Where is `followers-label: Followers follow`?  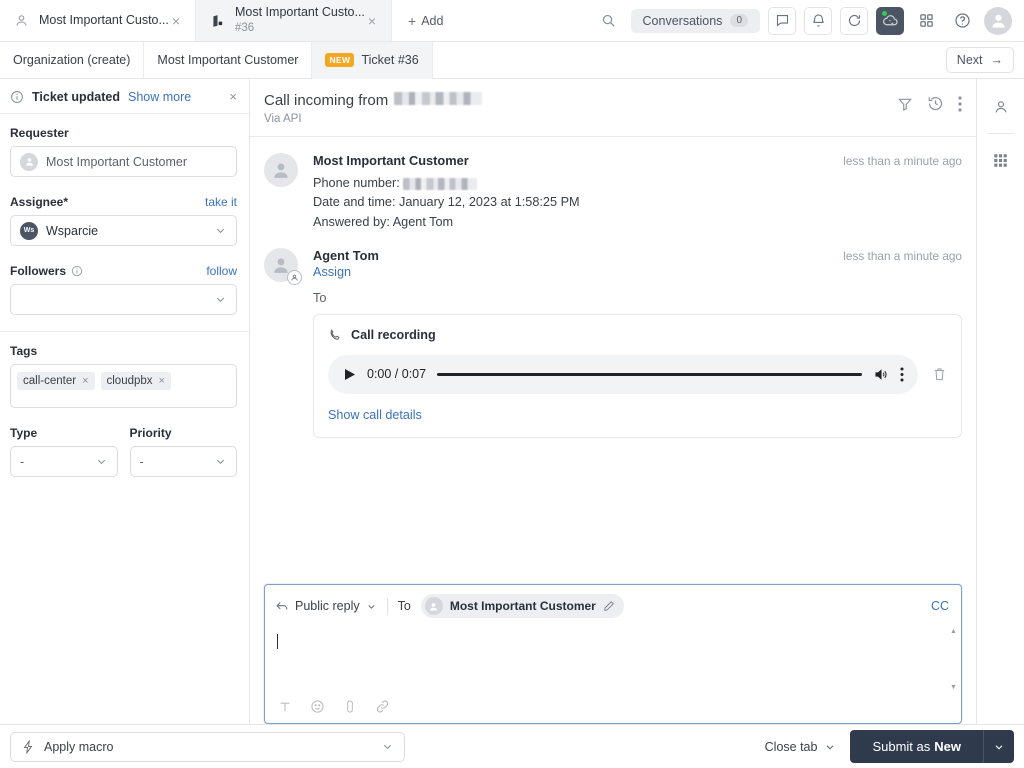
followers-label: Followers follow is located at coordinates (123, 271).